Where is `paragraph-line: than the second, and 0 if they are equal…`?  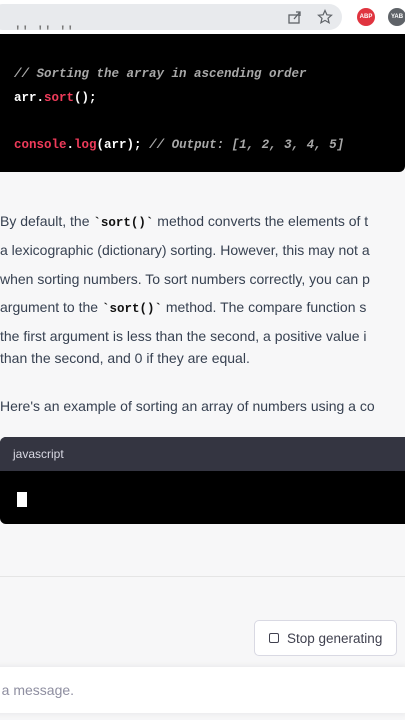 paragraph-line: than the second, and 0 if they are equal… is located at coordinates (125, 358).